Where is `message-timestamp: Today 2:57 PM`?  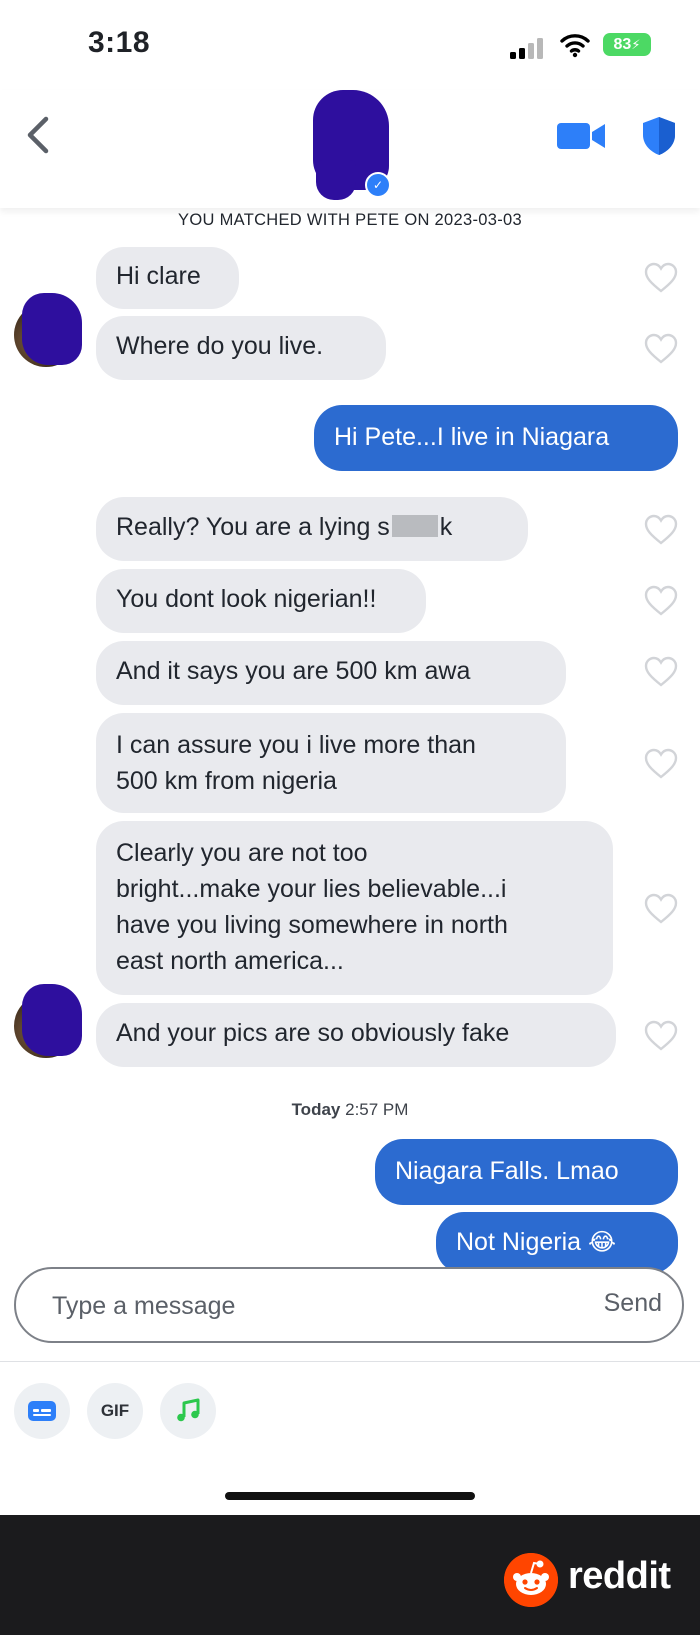 message-timestamp: Today 2:57 PM is located at coordinates (350, 1110).